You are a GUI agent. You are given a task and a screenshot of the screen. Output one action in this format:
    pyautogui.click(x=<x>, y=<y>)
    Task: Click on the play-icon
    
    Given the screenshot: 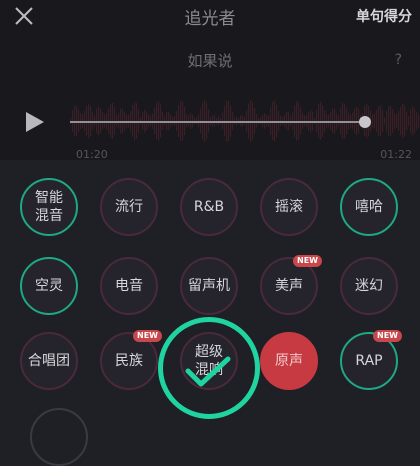 What is the action you would take?
    pyautogui.click(x=35, y=122)
    